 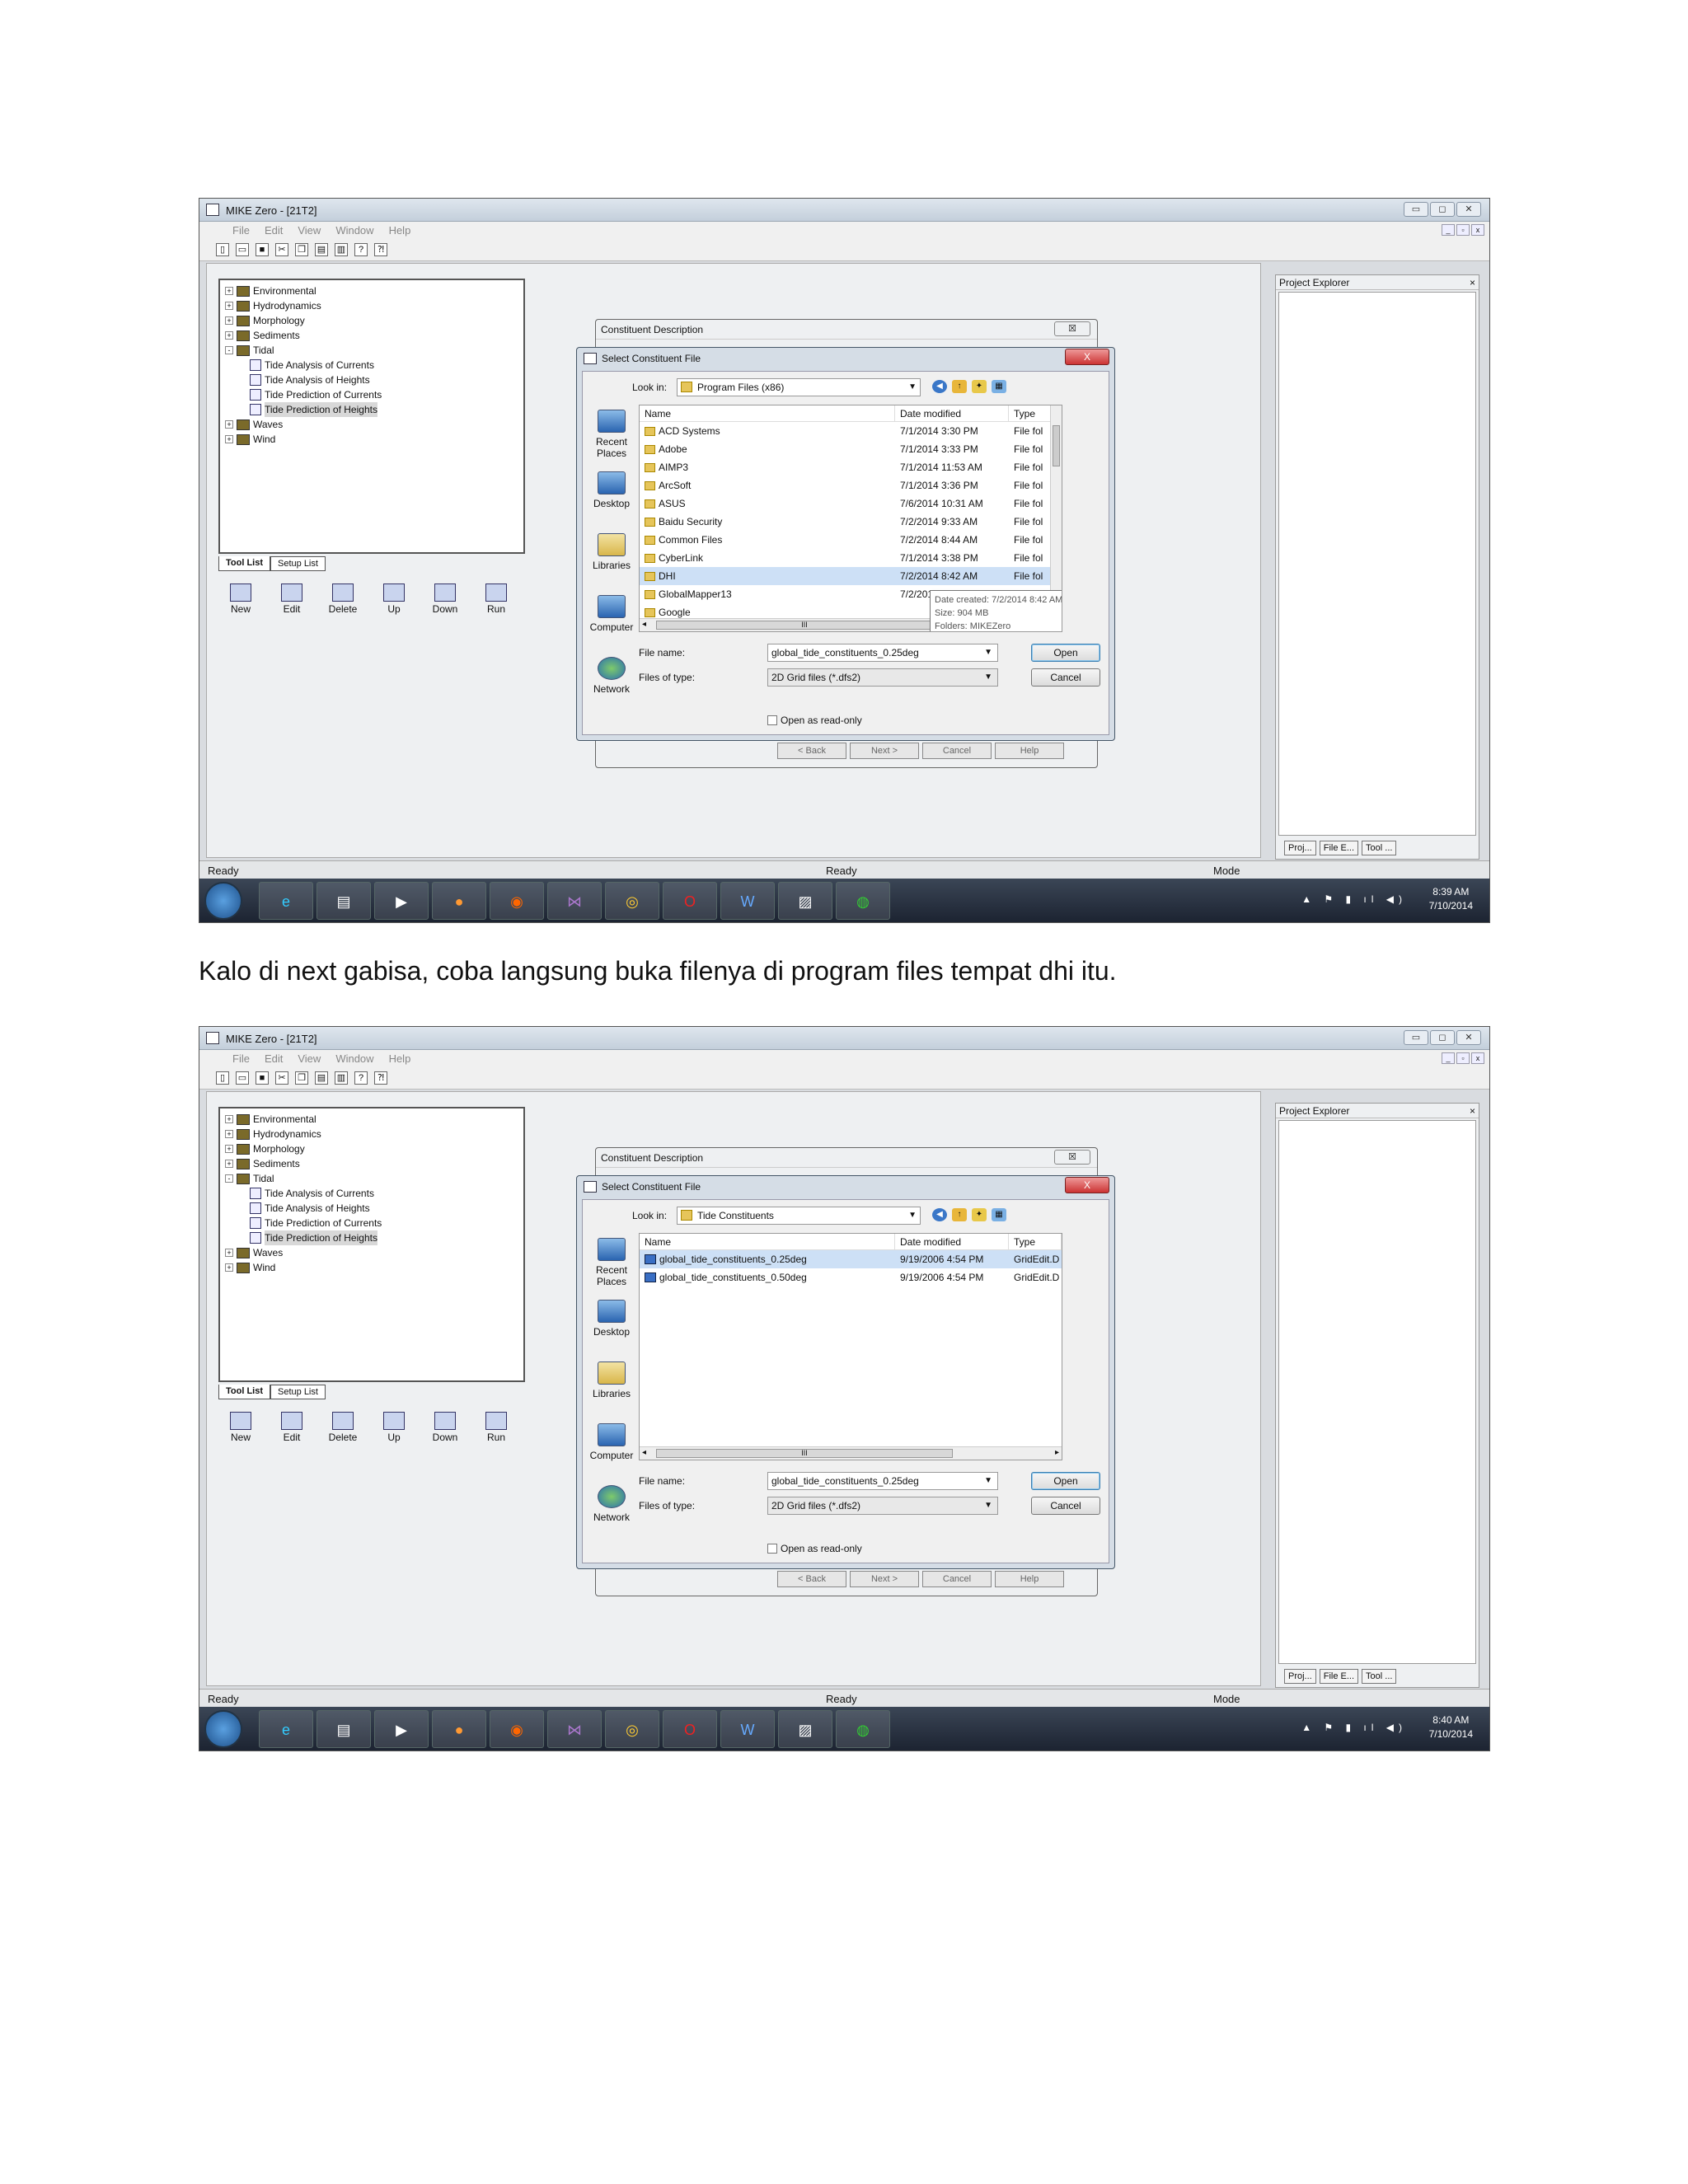 I want to click on new-file-icon: ▯, so click(x=222, y=1078).